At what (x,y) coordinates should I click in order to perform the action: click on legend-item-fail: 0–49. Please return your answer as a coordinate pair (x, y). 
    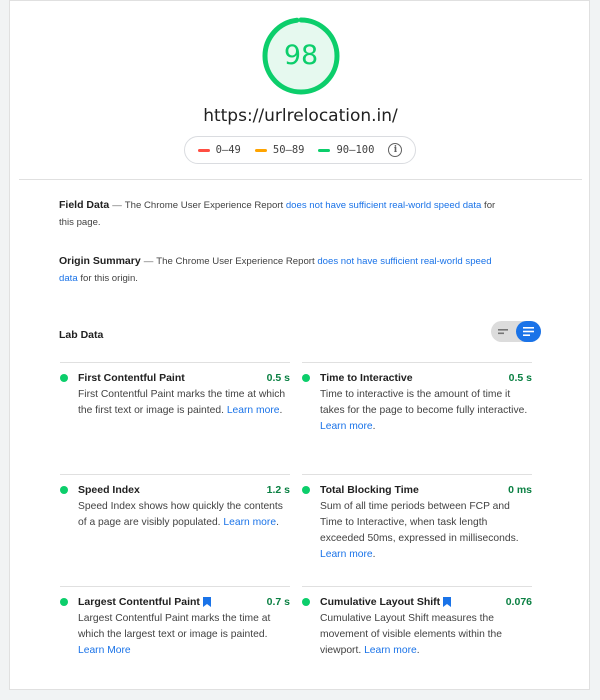
    Looking at the image, I should click on (219, 150).